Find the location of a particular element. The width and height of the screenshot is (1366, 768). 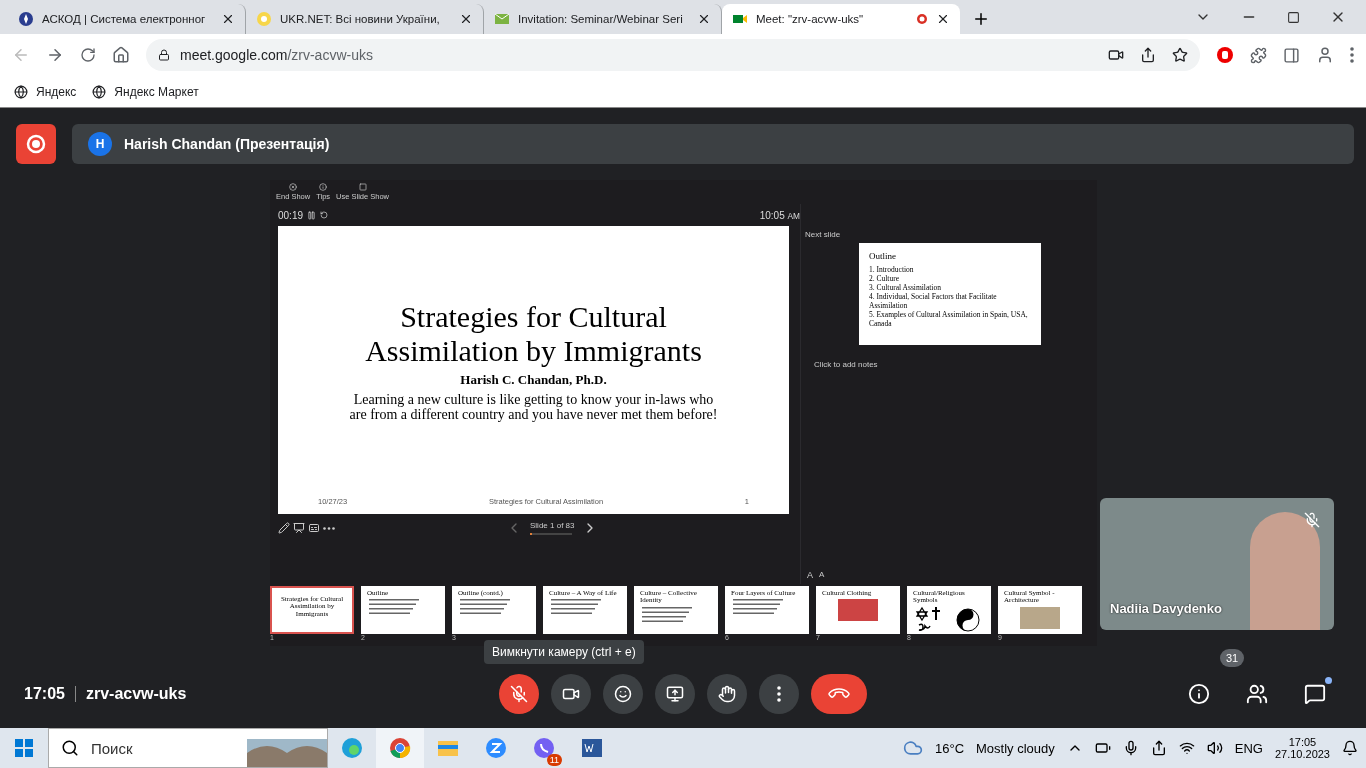

notes-field: Click to add notes is located at coordinates (929, 364).